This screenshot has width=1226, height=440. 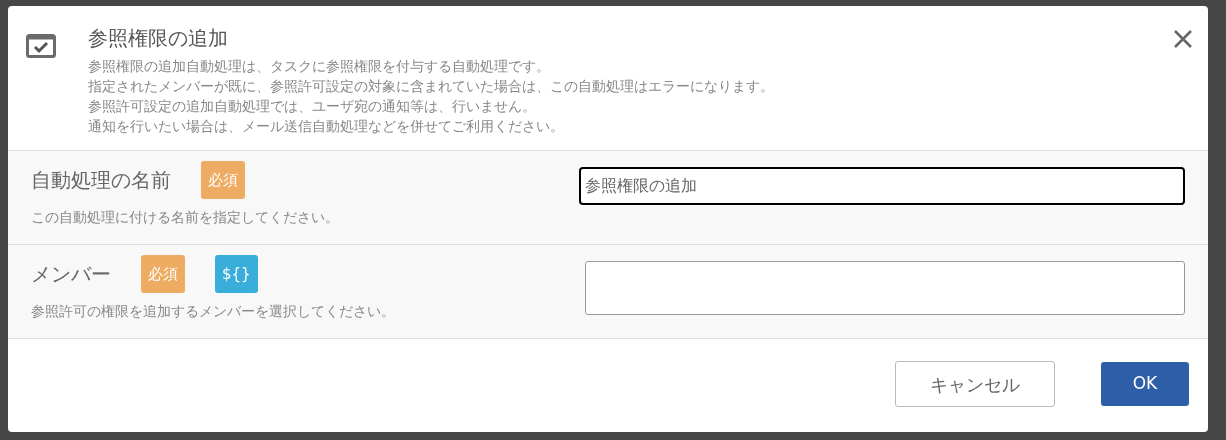 I want to click on description-line: 参照権限の追加自動処理は、タスクに参照権限を付与する自動処理です。, so click(x=319, y=66).